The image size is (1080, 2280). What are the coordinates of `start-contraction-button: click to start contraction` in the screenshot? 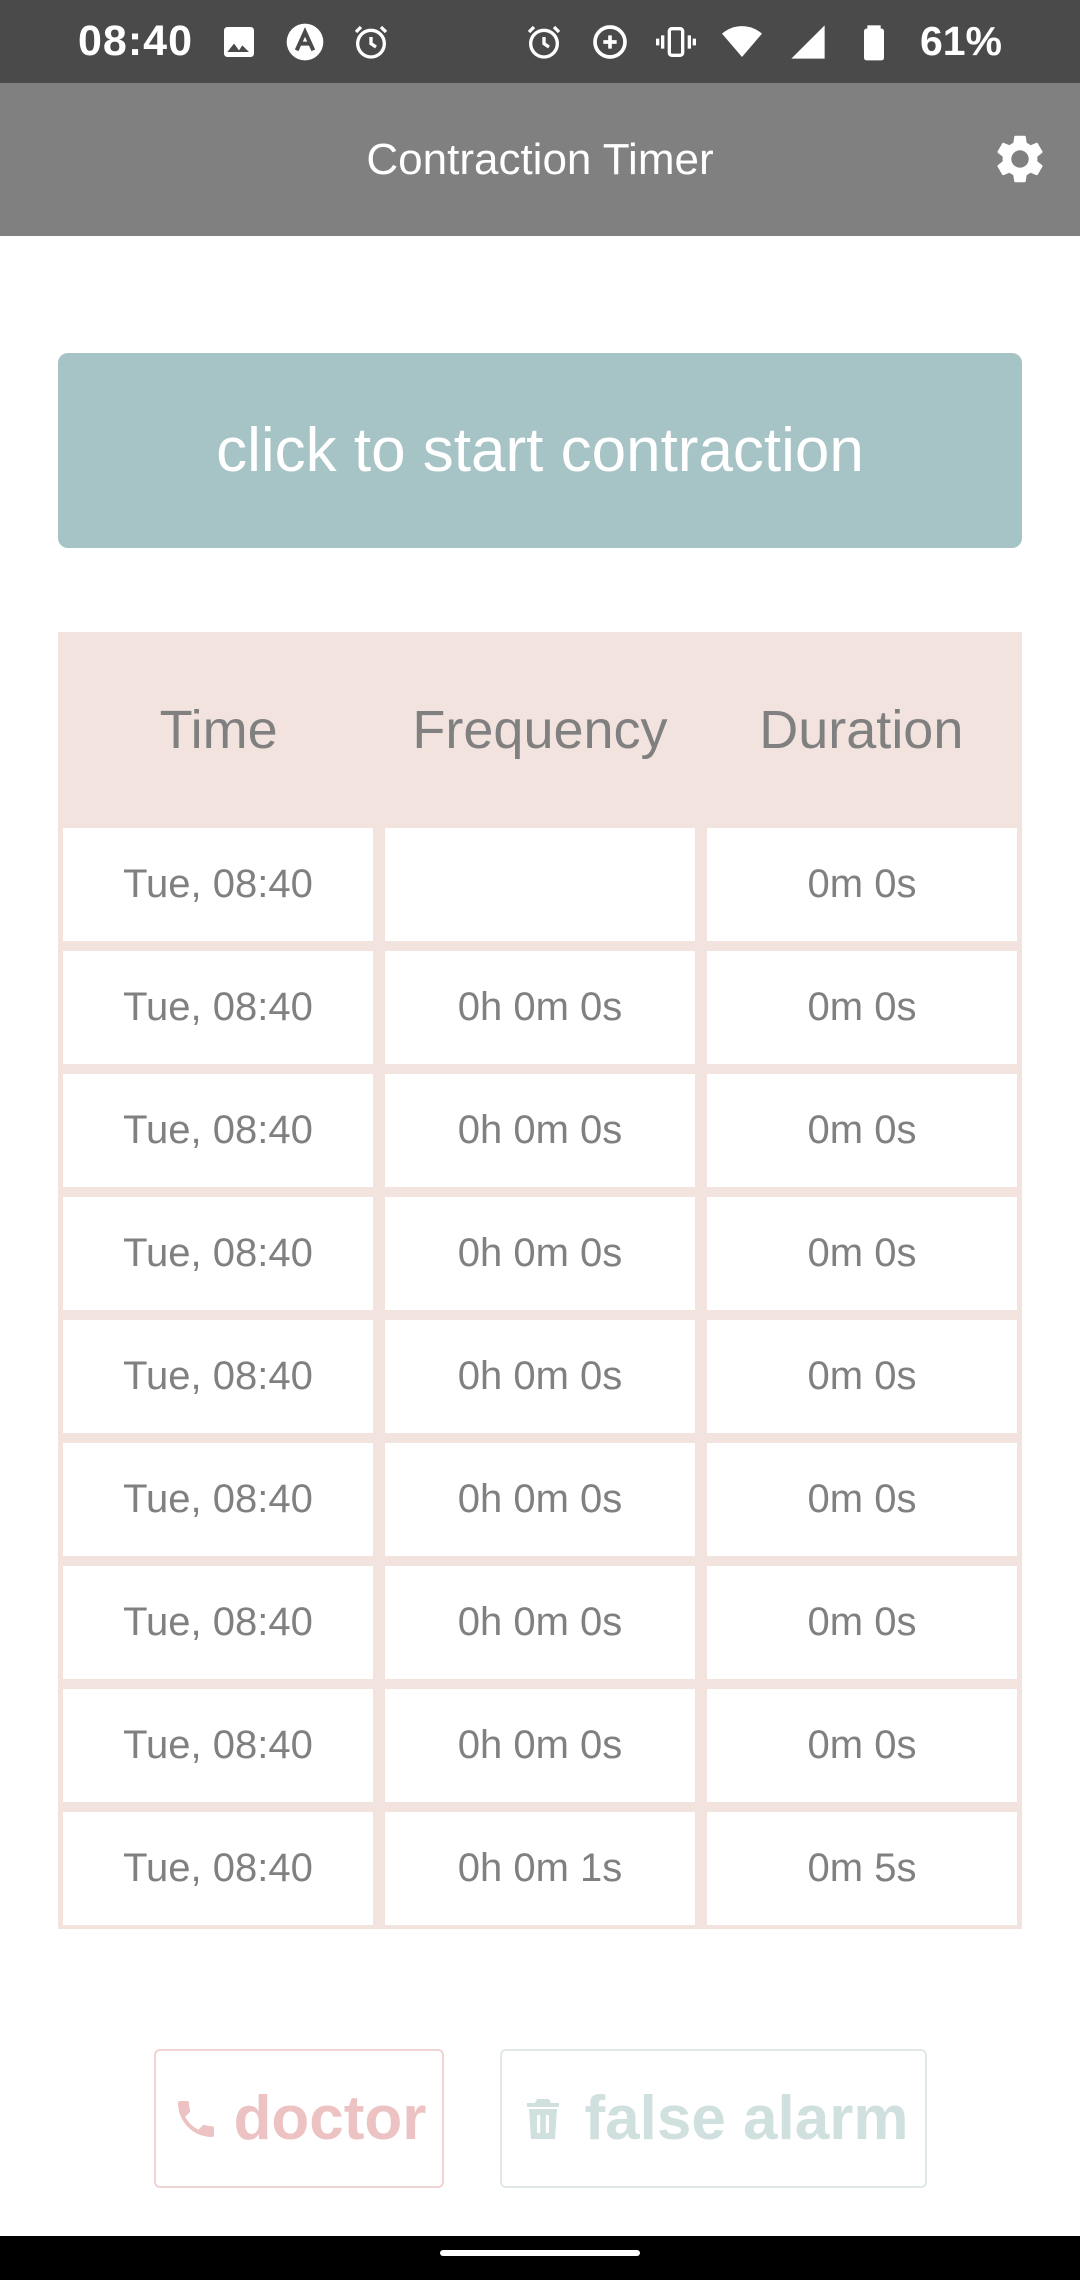 It's located at (540, 450).